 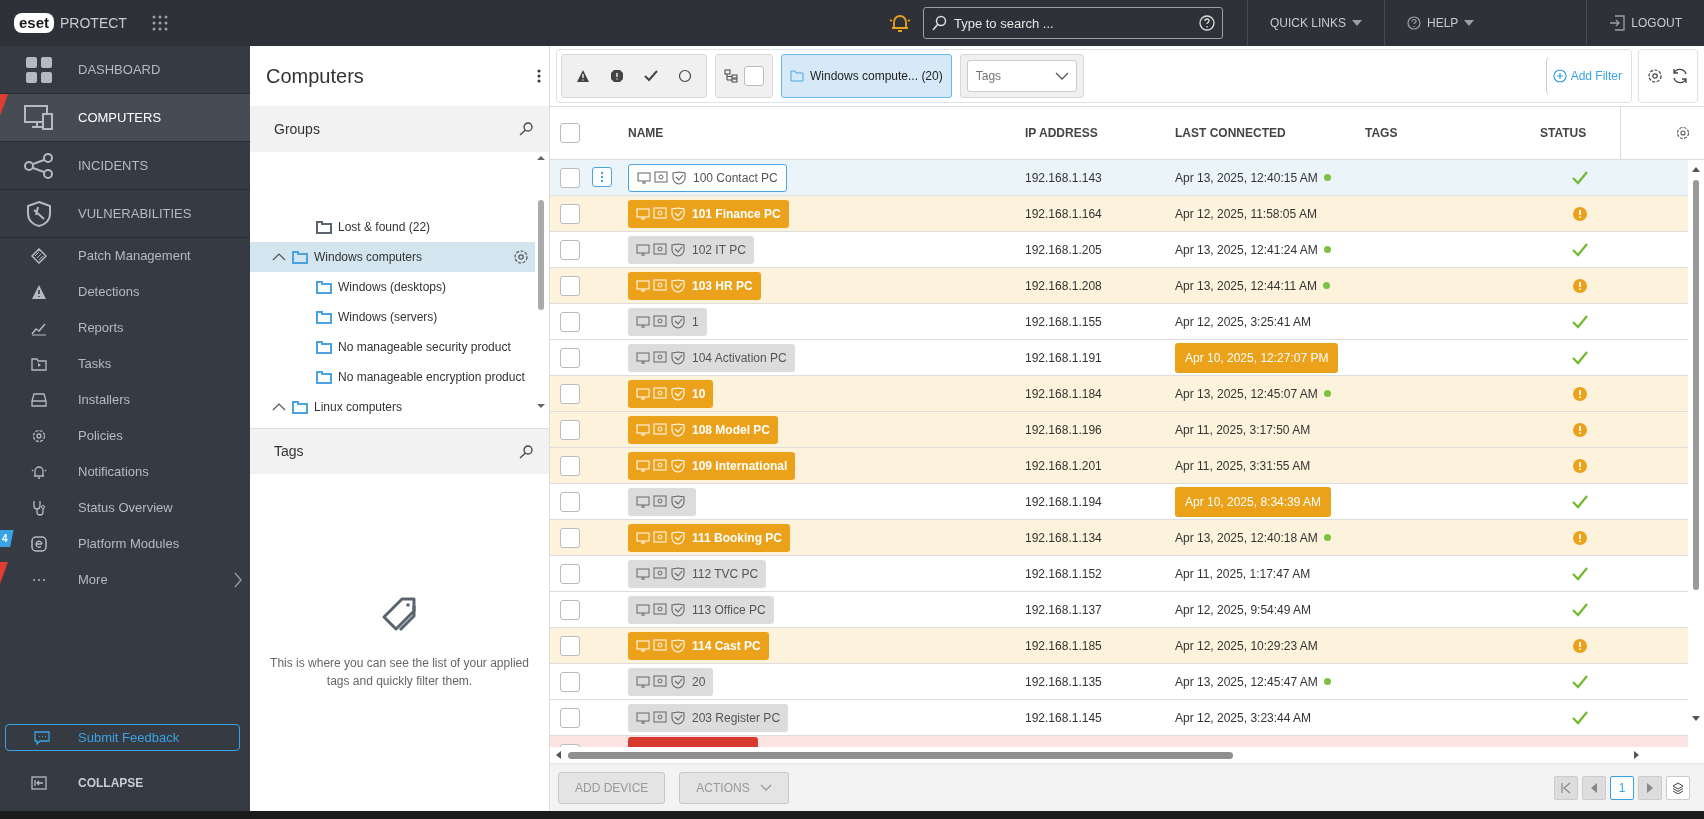 I want to click on app-grid-icon, so click(x=159, y=23).